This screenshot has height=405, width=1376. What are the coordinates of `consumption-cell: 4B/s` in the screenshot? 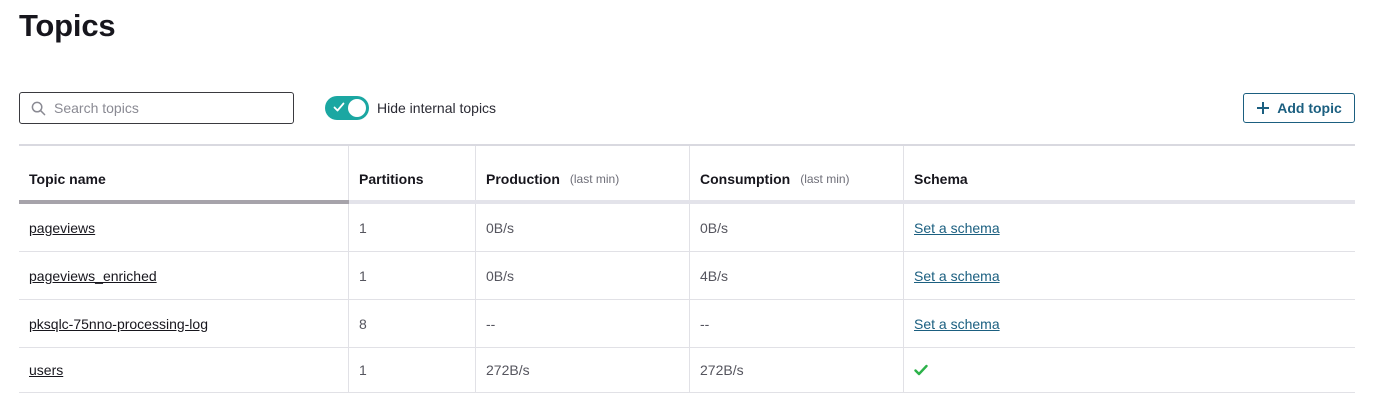 It's located at (797, 275).